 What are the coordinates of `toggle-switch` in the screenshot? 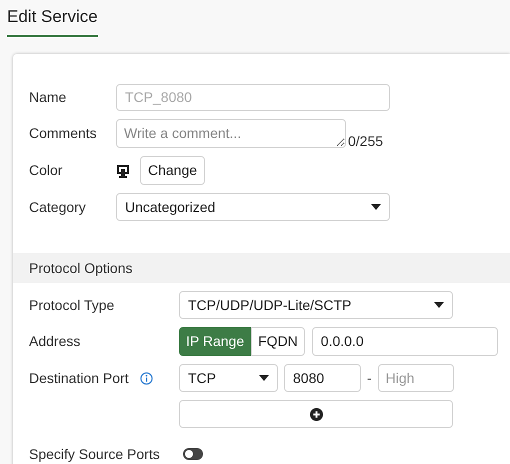 It's located at (193, 454).